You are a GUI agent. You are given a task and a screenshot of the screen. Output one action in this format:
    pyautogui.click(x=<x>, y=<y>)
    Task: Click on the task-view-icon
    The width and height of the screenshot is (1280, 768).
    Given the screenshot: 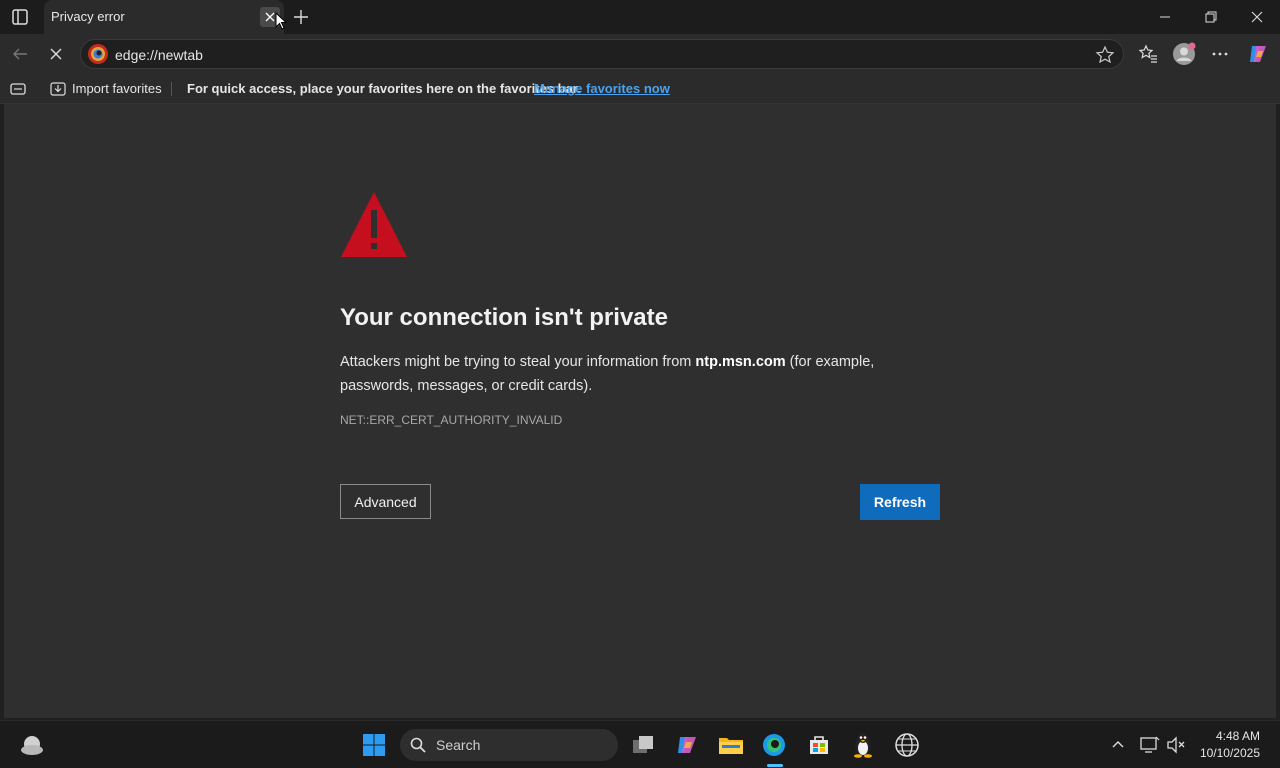 What is the action you would take?
    pyautogui.click(x=643, y=745)
    